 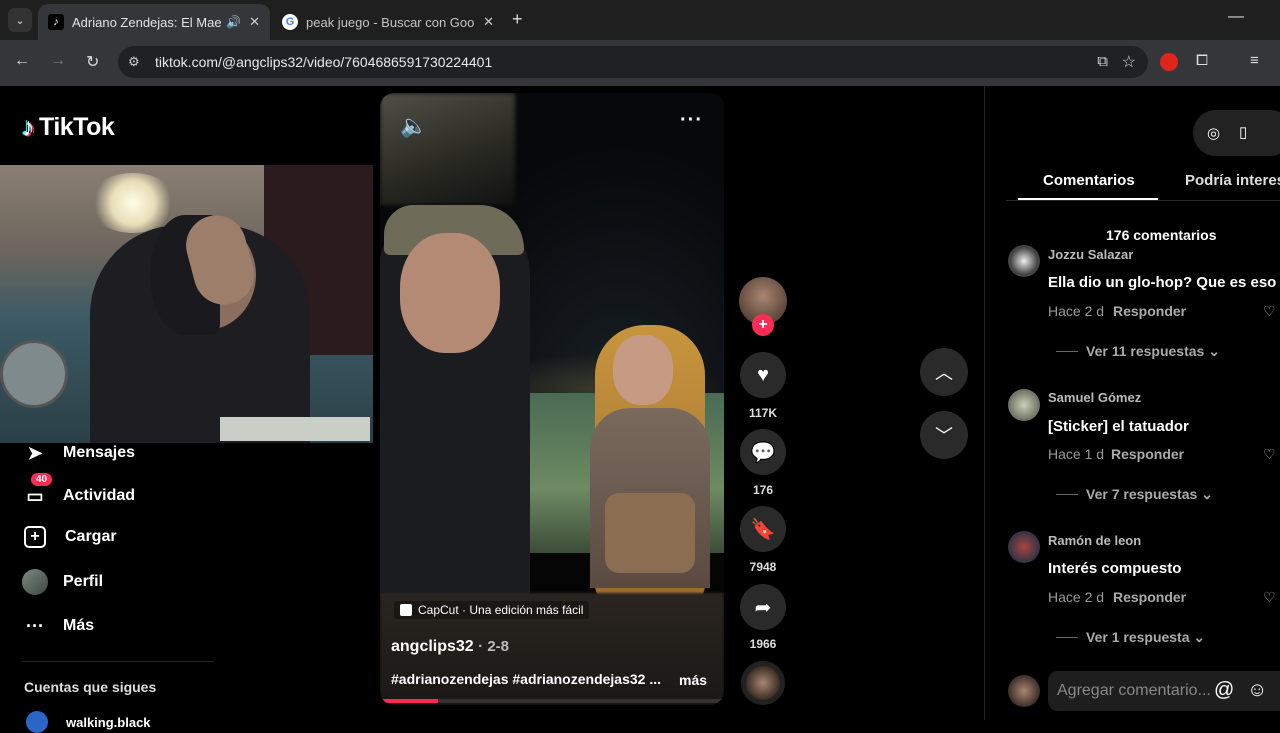 What do you see at coordinates (58, 61) in the screenshot?
I see `forward-arrow-icon: →` at bounding box center [58, 61].